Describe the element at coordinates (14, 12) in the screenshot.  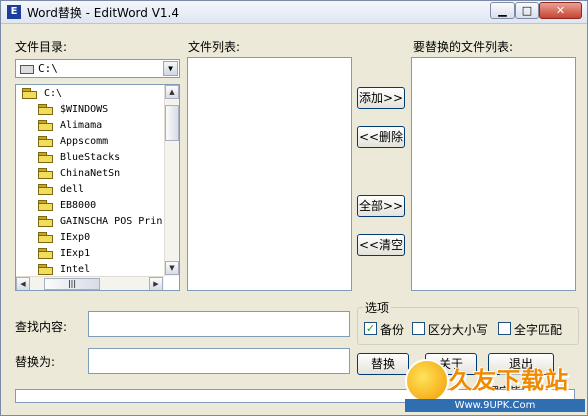
I see `app-icon: E` at that location.